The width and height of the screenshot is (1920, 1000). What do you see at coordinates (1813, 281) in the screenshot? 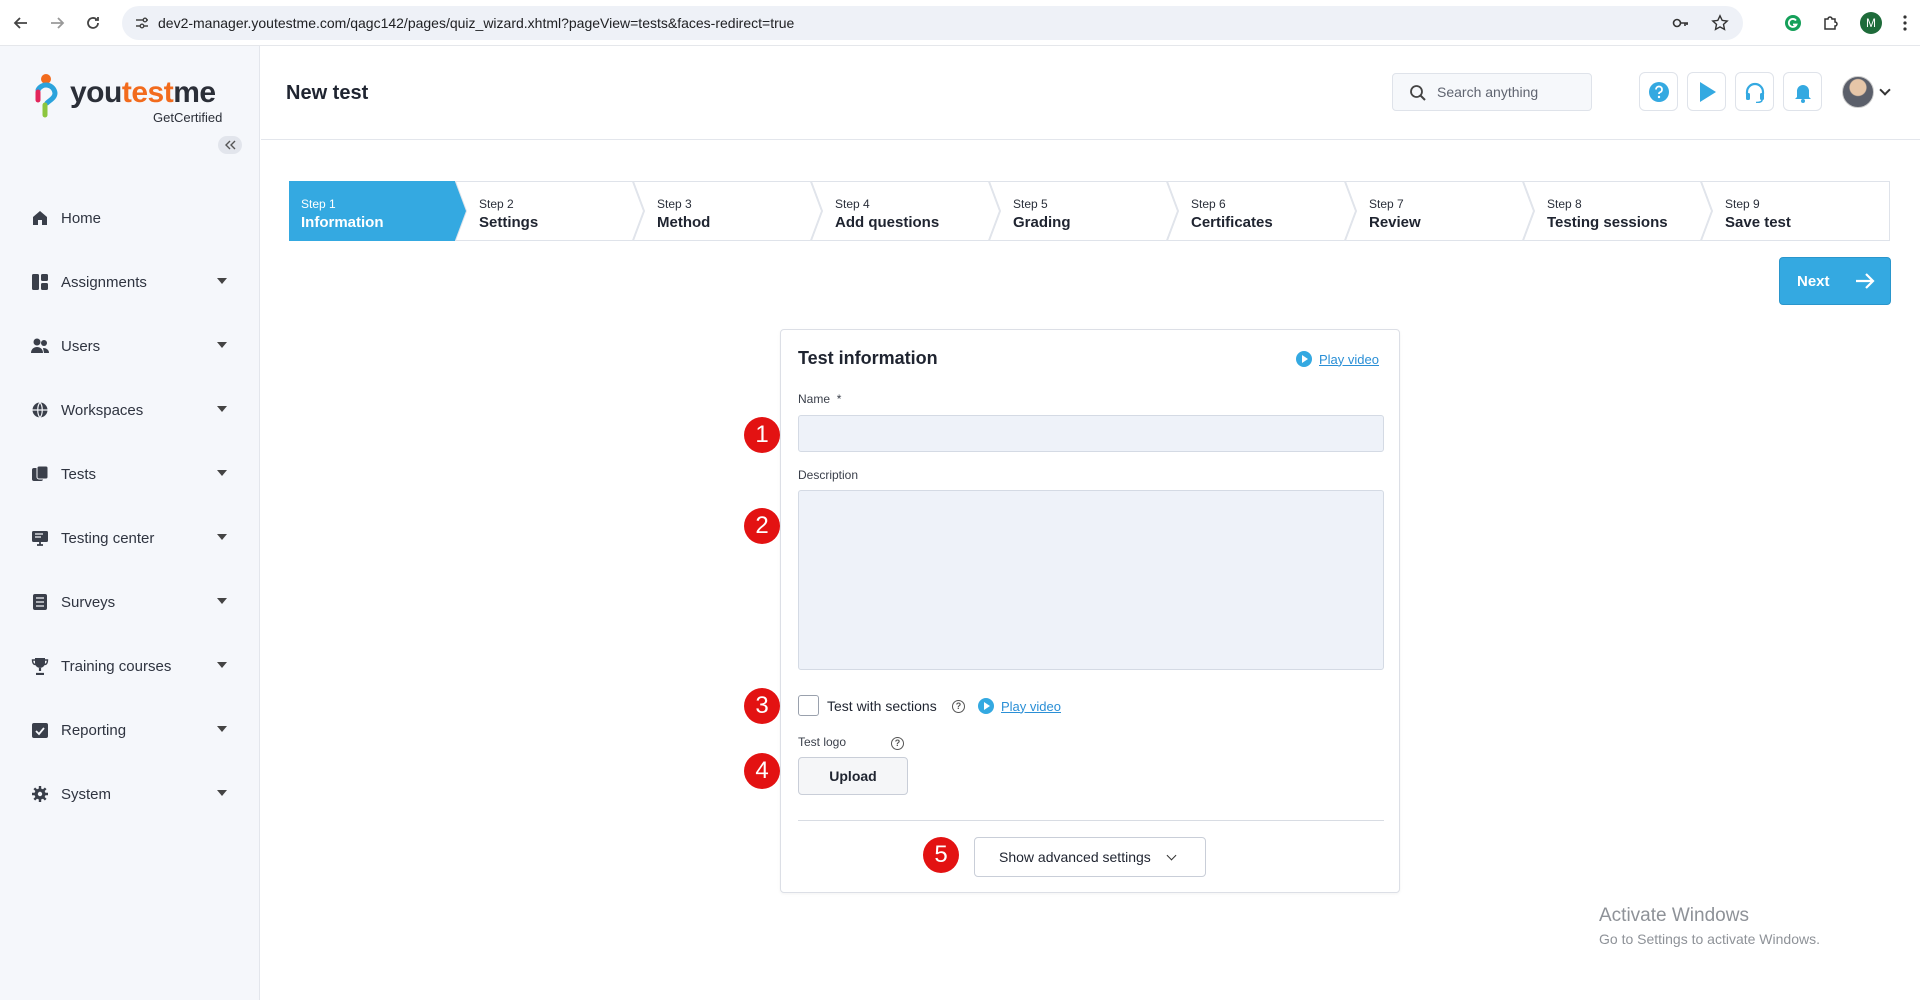
I see `next-button-label: Next` at bounding box center [1813, 281].